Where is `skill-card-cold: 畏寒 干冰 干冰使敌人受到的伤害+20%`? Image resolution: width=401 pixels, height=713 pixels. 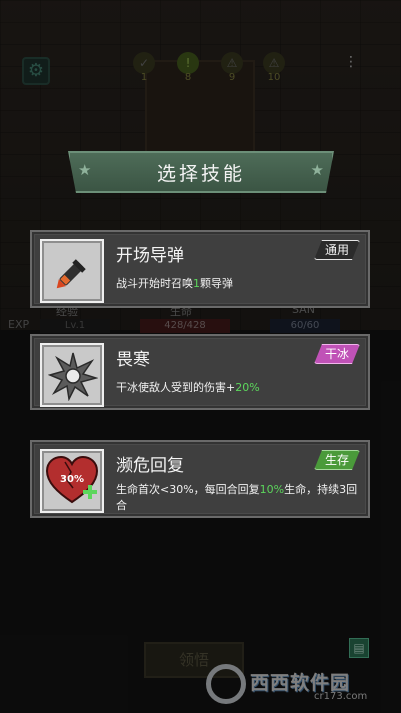 skill-card-cold: 畏寒 干冰 干冰使敌人受到的伤害+20% is located at coordinates (200, 372).